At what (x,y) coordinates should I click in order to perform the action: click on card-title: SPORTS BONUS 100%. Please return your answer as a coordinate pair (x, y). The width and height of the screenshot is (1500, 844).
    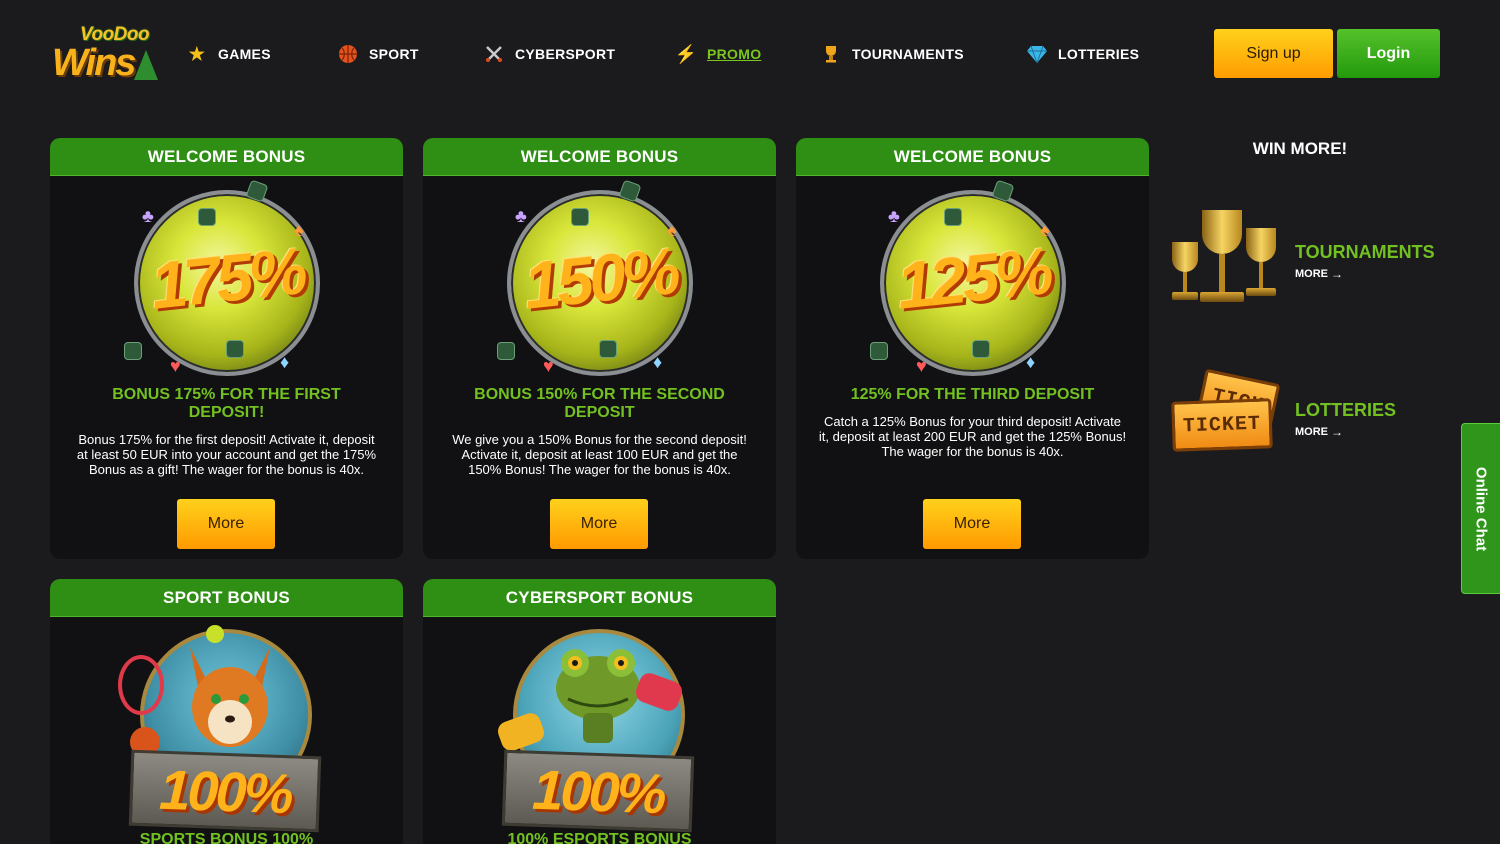
    Looking at the image, I should click on (226, 837).